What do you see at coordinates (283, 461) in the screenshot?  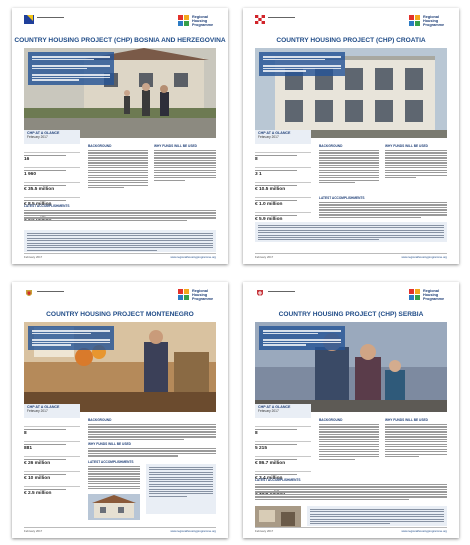 I see `stat-item: € 86.7 million` at bounding box center [283, 461].